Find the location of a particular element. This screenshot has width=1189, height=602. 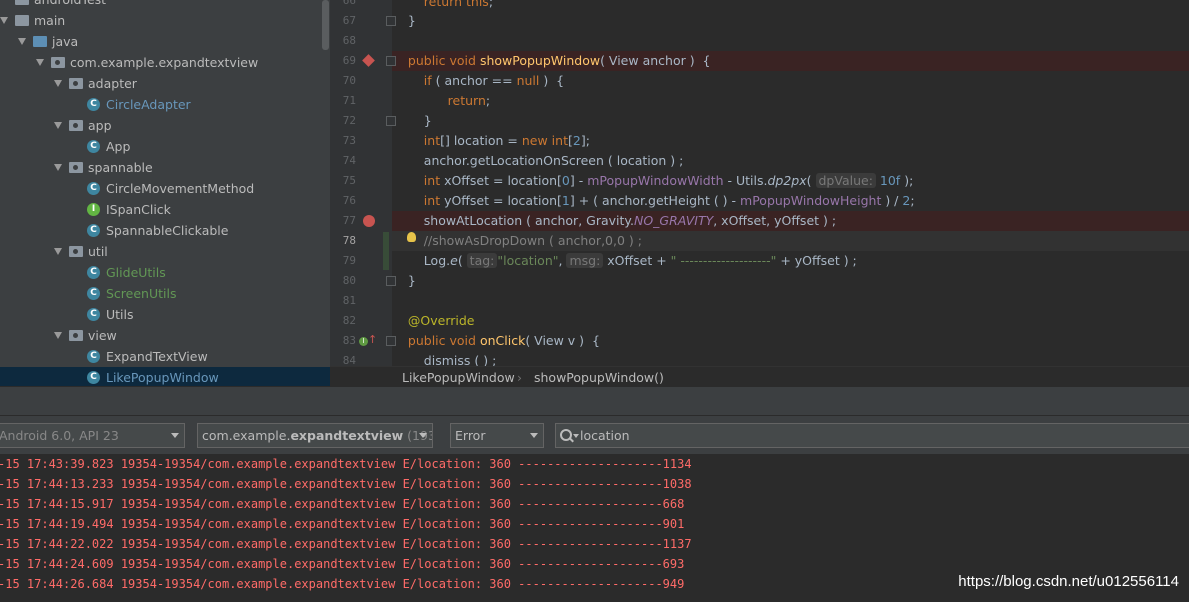

line-number: 78 is located at coordinates (349, 240).